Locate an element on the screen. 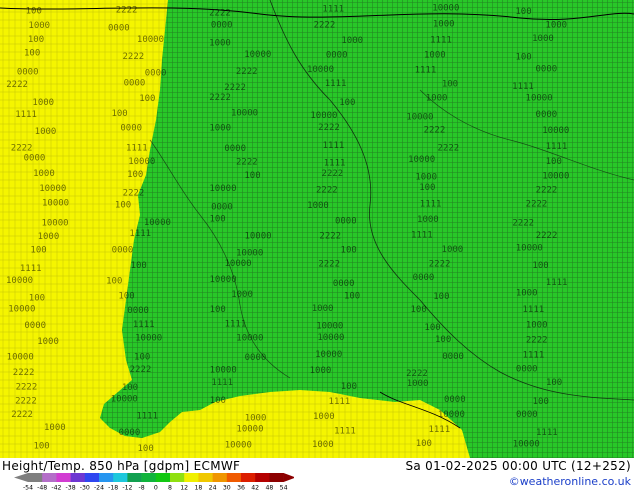 The height and width of the screenshot is (490, 634). credit-link: ©weatheronline.co.uk is located at coordinates (570, 481).